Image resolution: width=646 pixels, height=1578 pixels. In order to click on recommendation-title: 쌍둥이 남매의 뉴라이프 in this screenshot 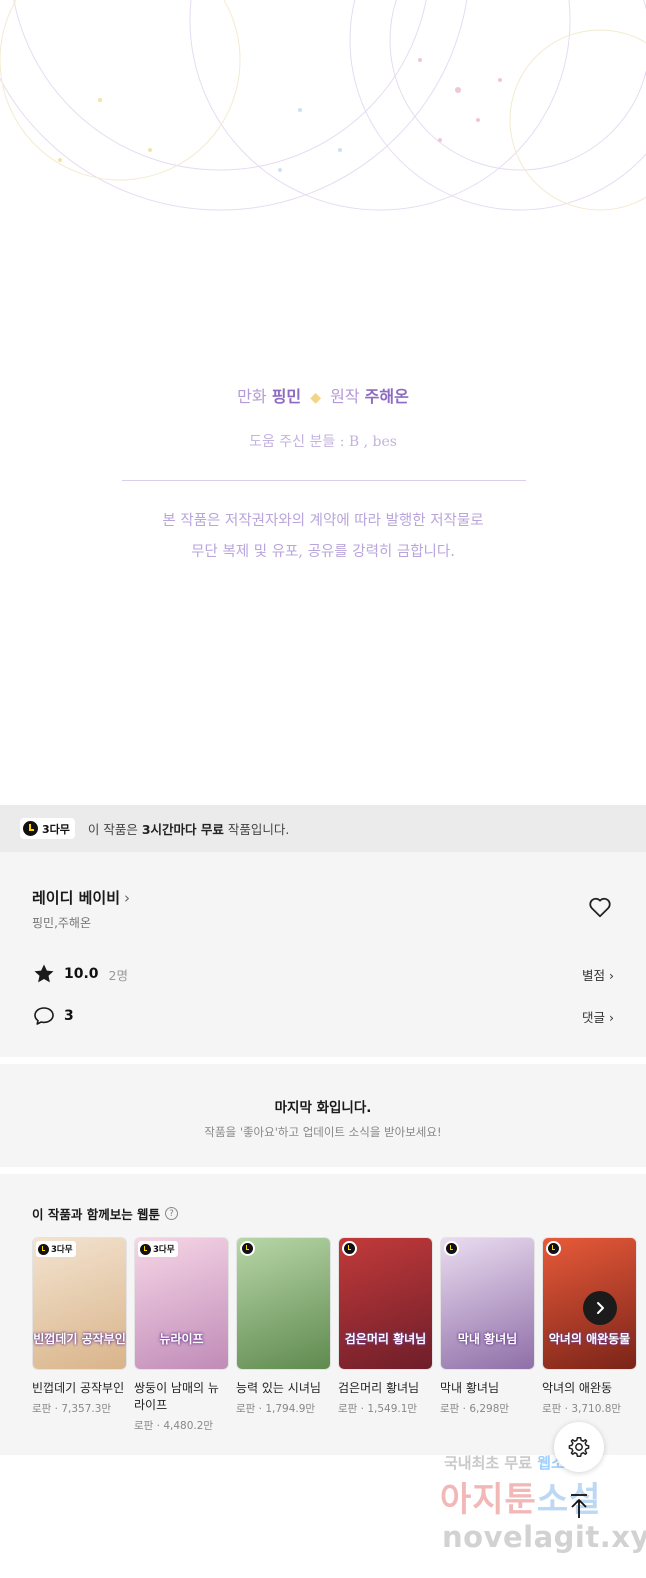, I will do `click(181, 1397)`.